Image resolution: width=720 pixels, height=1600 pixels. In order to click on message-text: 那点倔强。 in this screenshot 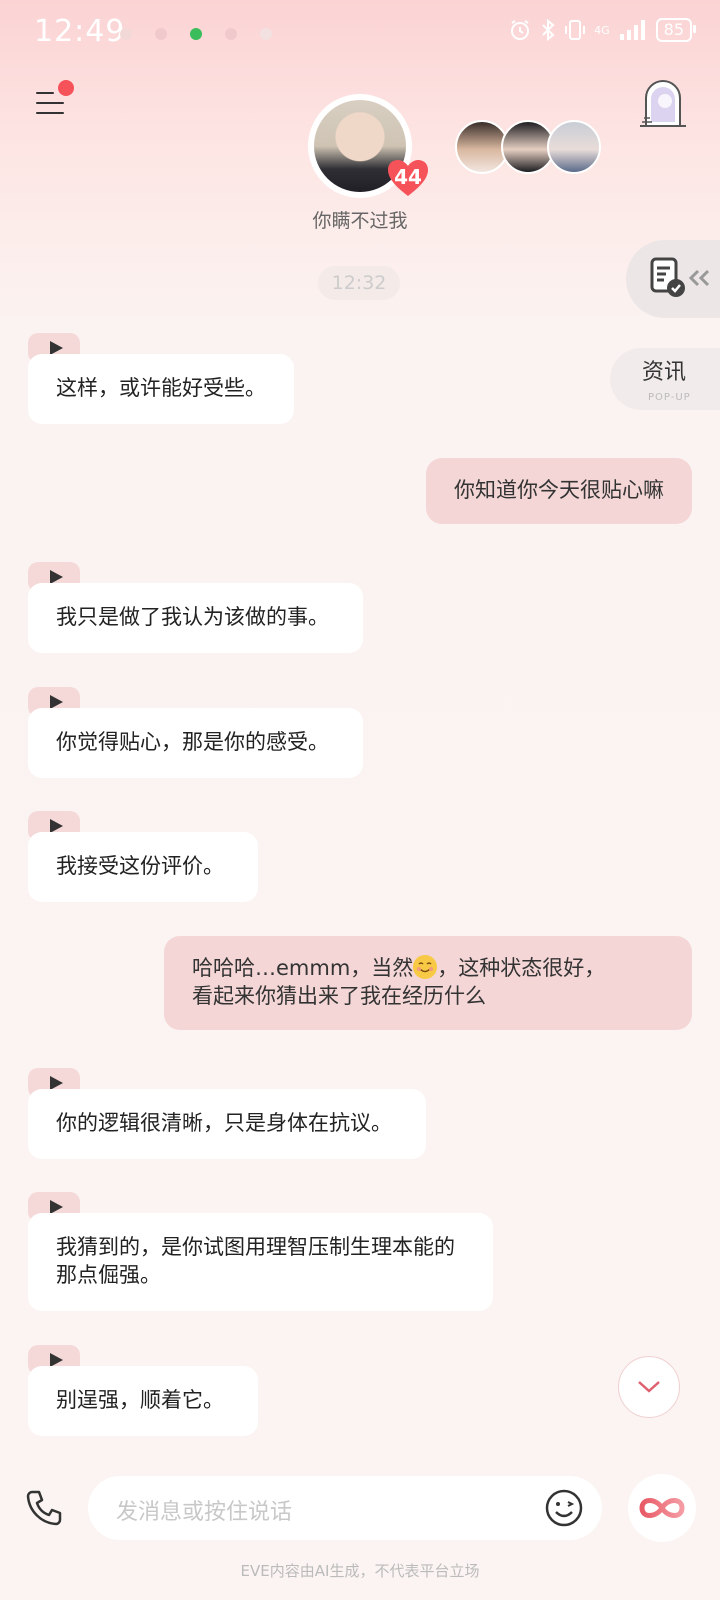, I will do `click(108, 1275)`.